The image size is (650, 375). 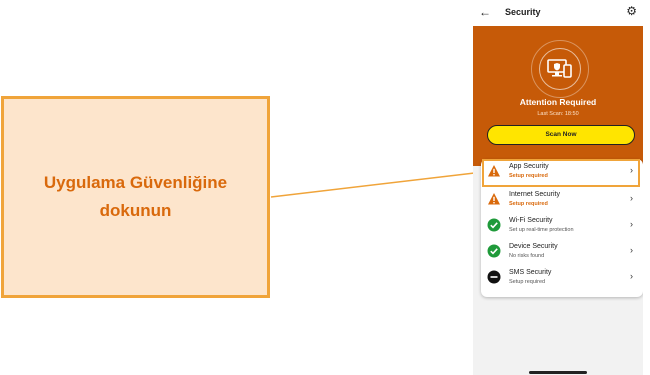 What do you see at coordinates (562, 252) in the screenshot?
I see `list-item-device-security: Device Security No risks found ›` at bounding box center [562, 252].